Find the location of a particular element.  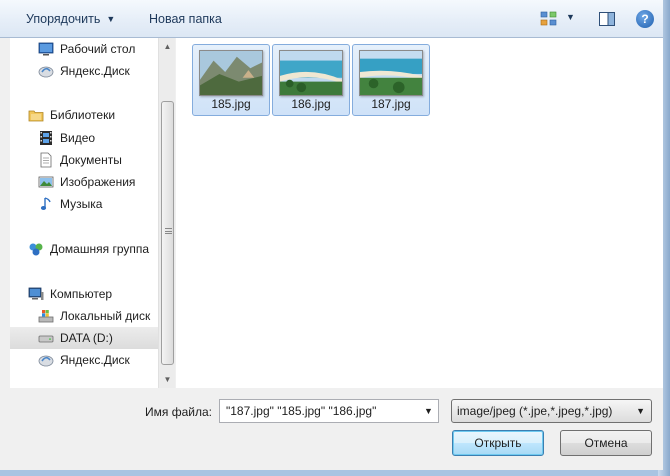

nav-label: Домашняя группа is located at coordinates (100, 249).